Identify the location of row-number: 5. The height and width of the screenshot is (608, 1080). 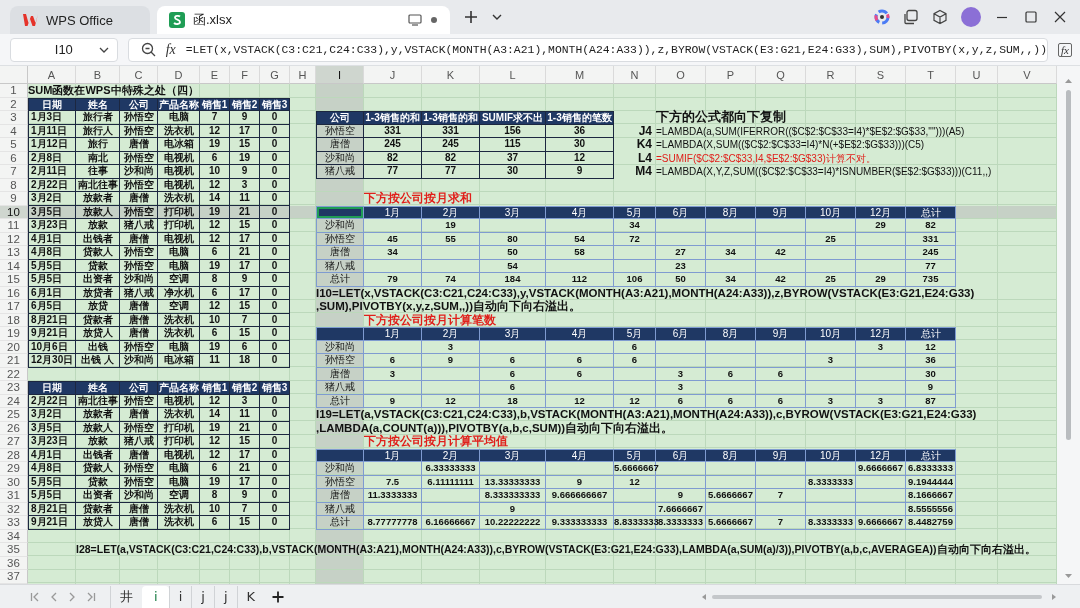
(14, 145).